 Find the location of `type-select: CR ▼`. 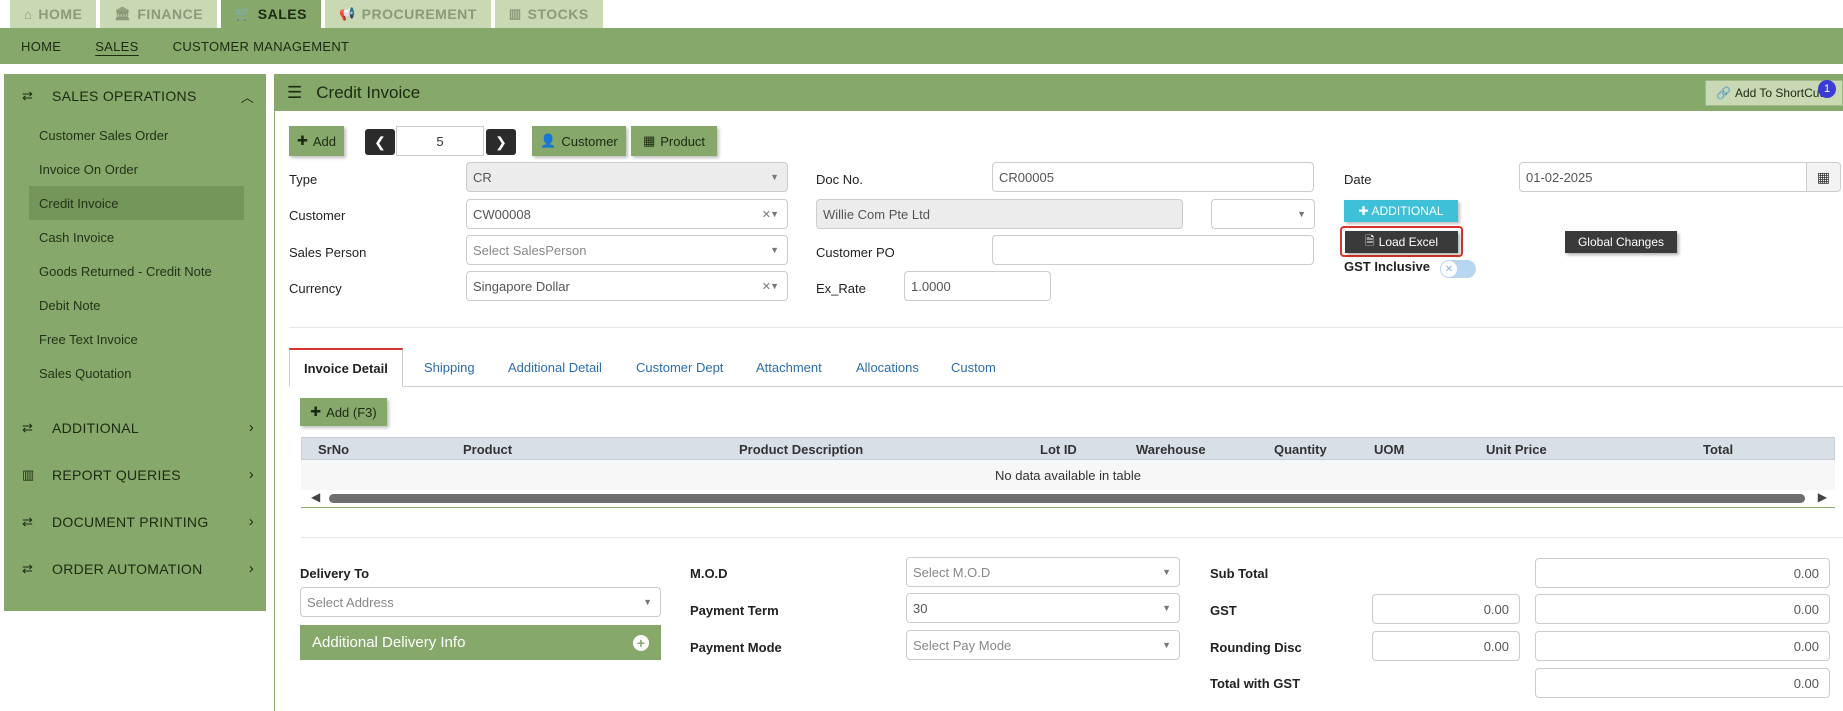

type-select: CR ▼ is located at coordinates (627, 177).